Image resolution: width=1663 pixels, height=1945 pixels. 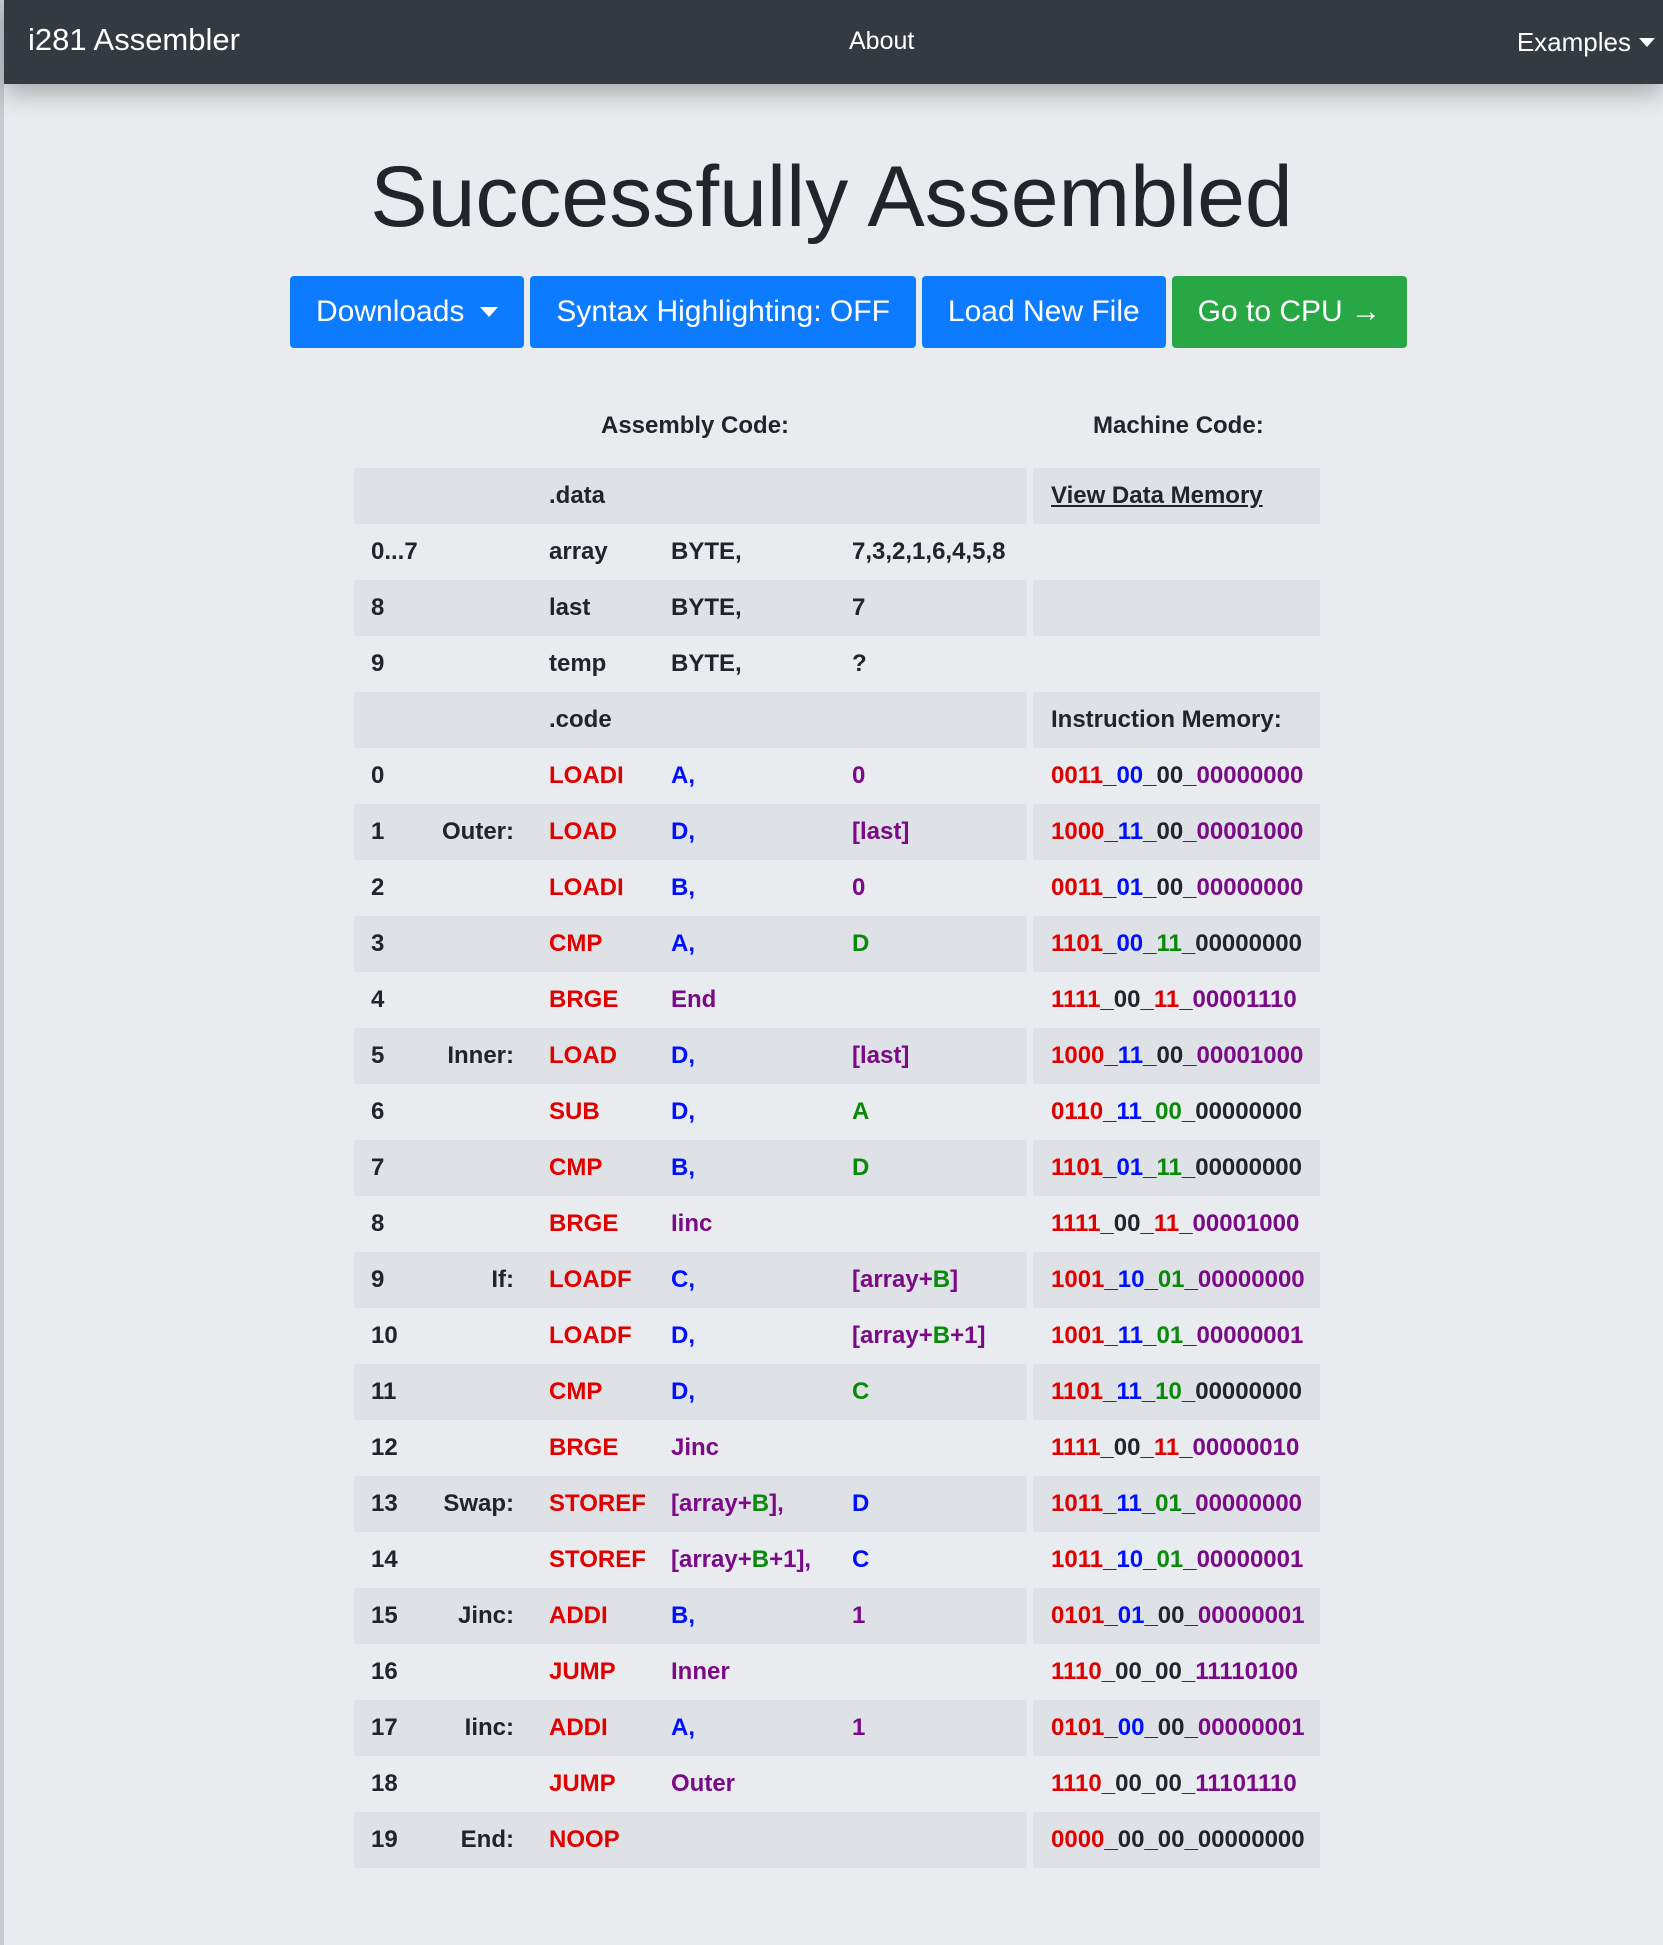 I want to click on table-row: 6 SUB D, A 0110_11_00_00000000, so click(x=837, y=1112).